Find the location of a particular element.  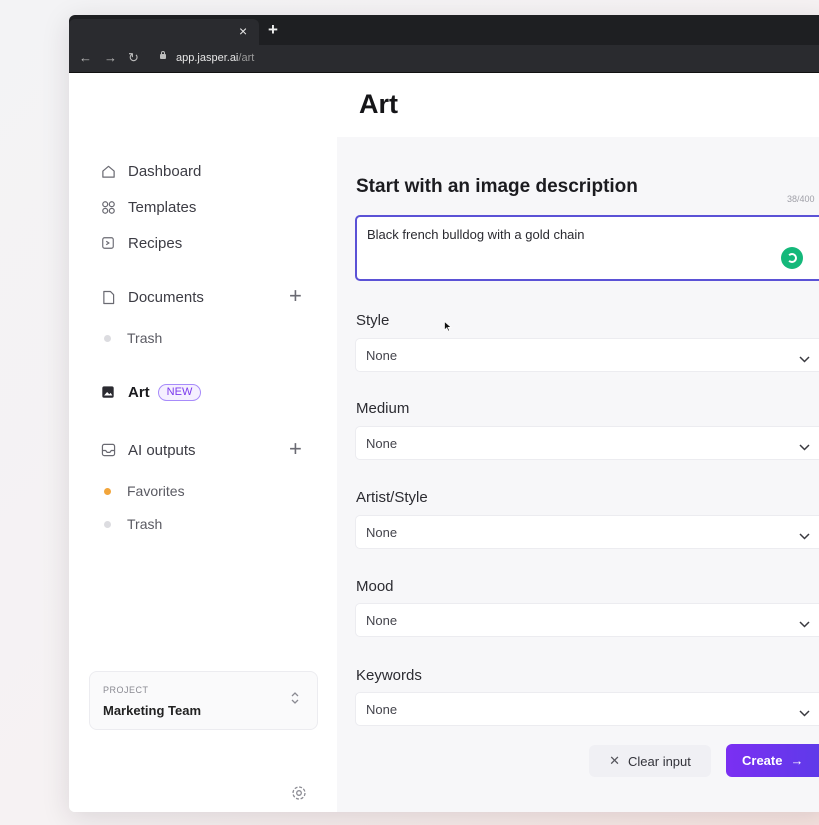

medium-label: Medium is located at coordinates (383, 408).